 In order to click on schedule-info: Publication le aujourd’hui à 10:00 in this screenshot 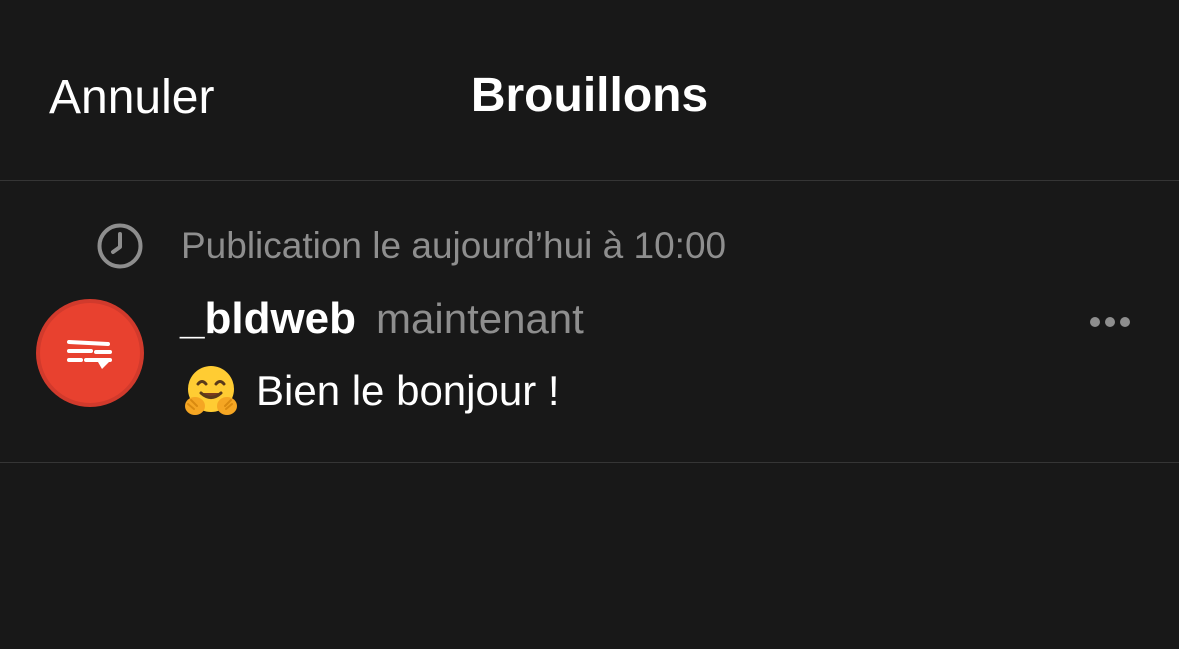, I will do `click(411, 246)`.